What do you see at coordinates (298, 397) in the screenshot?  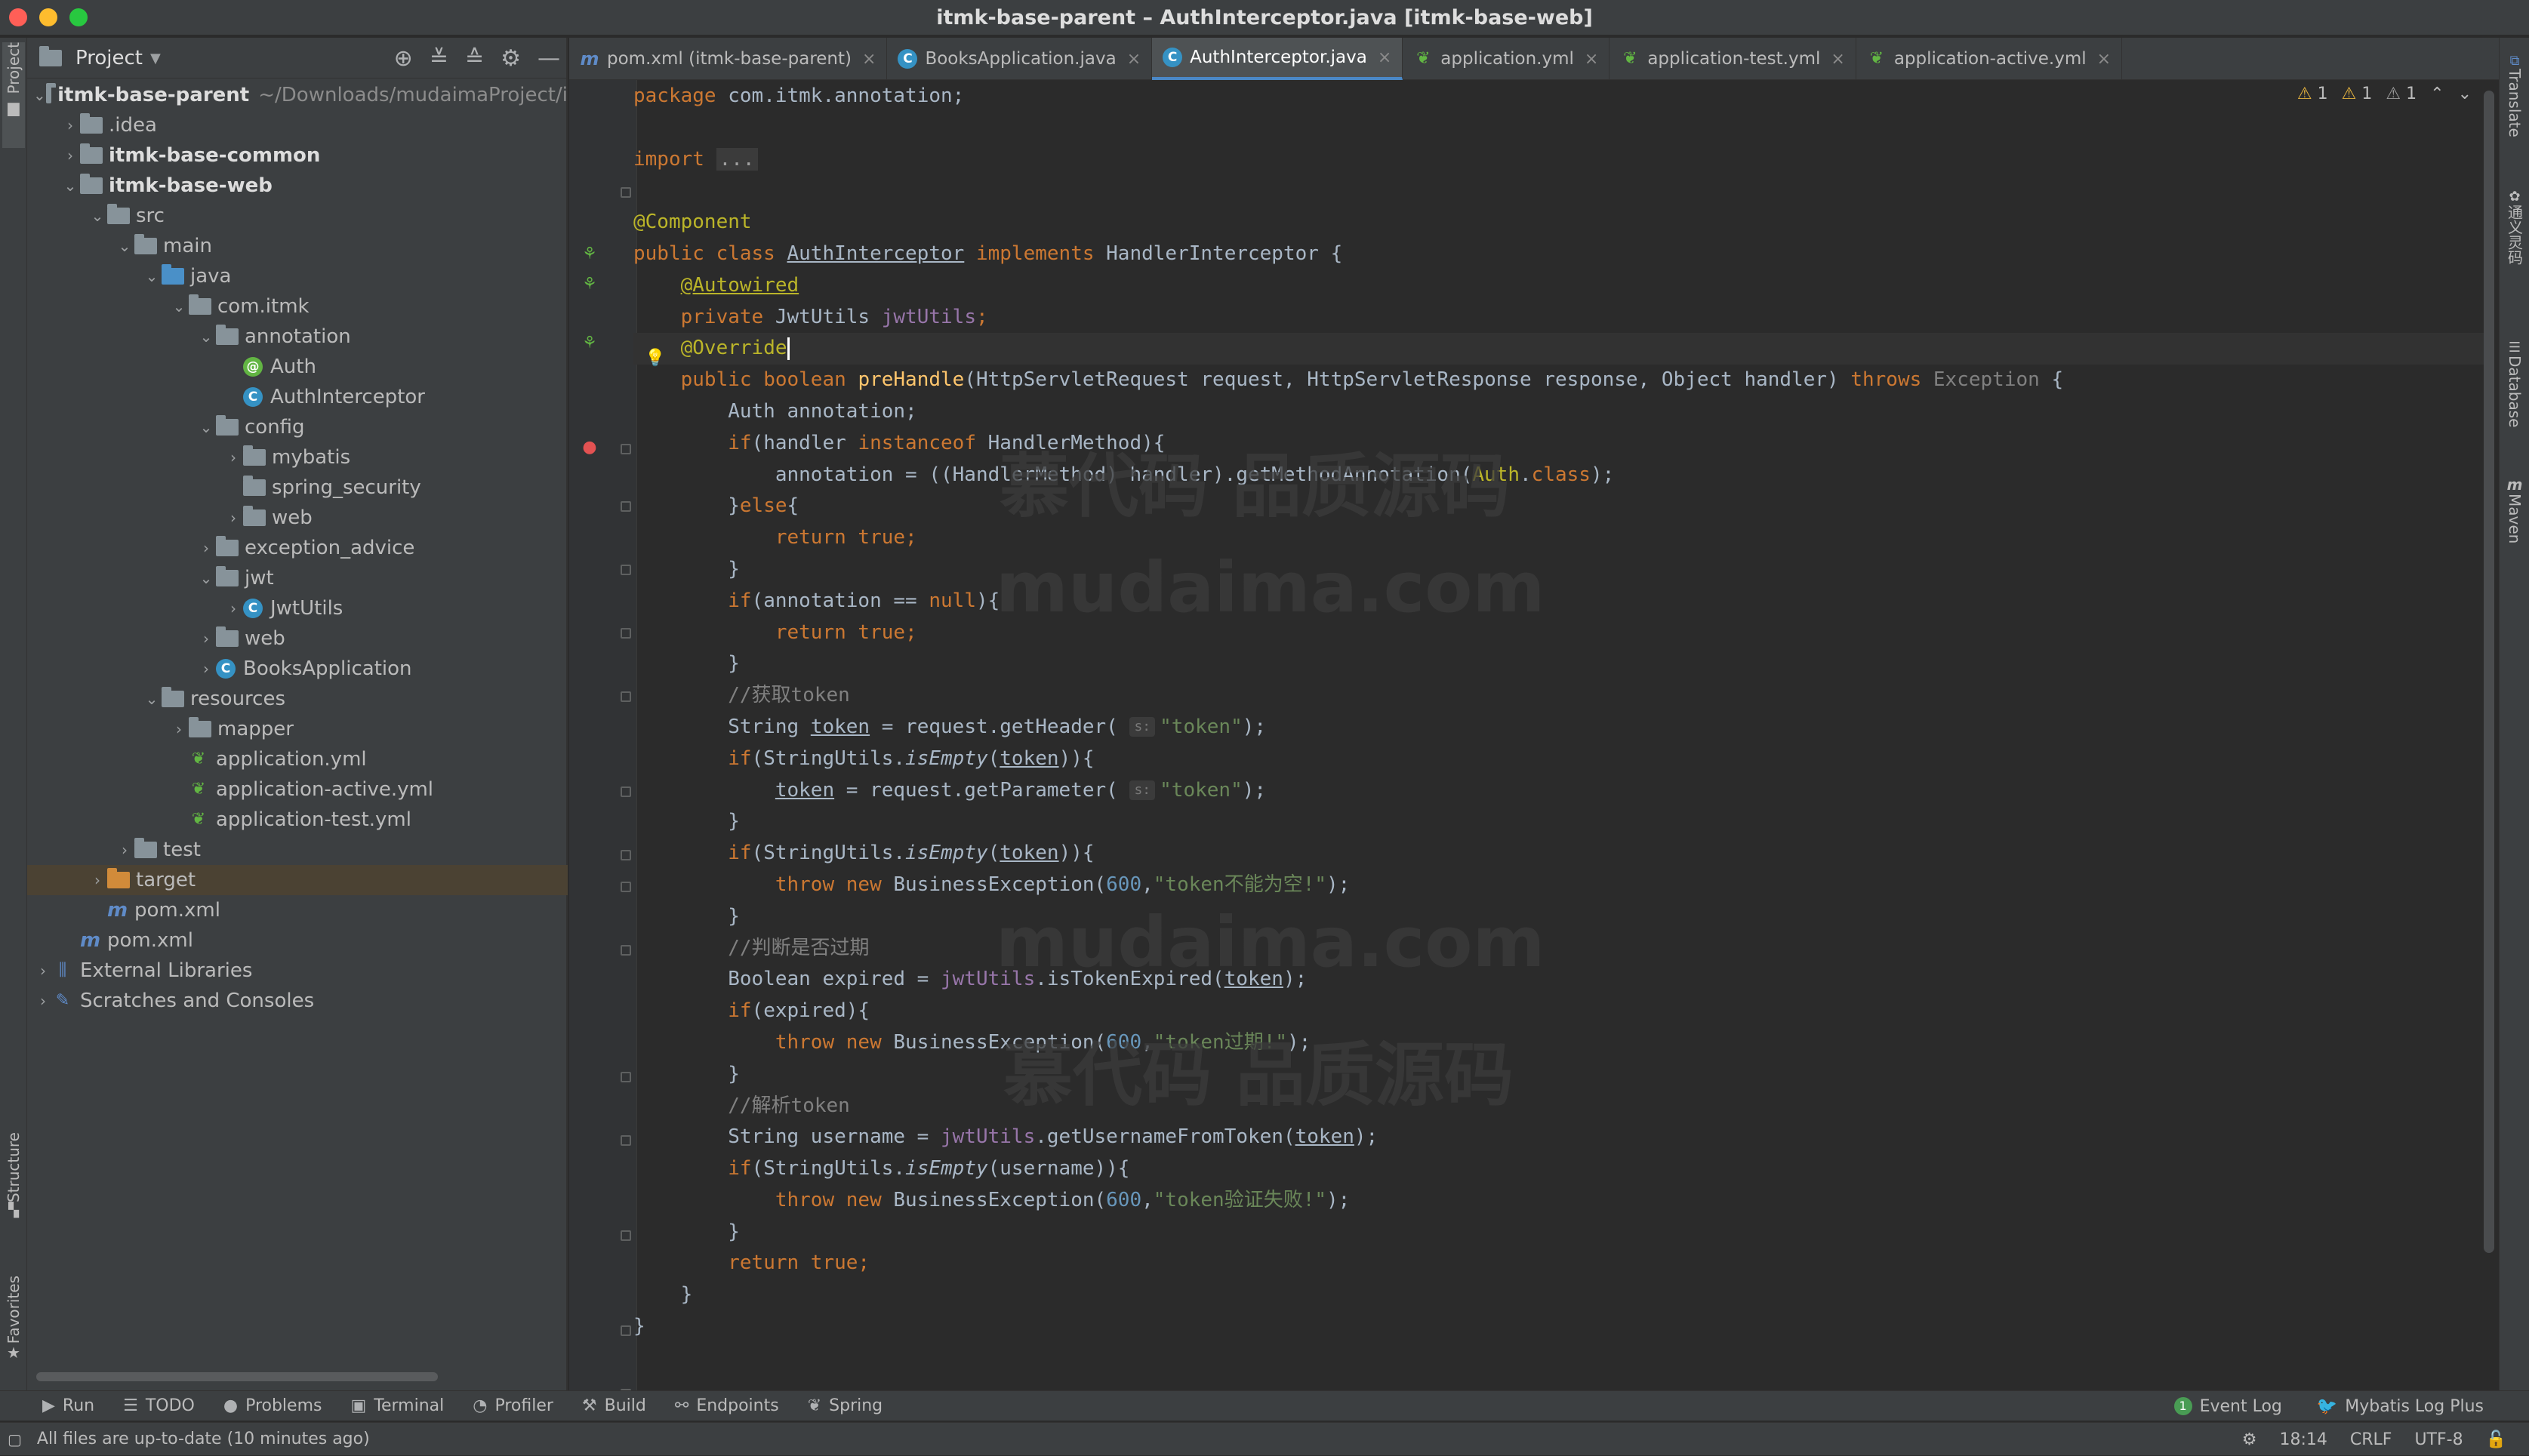 I see `tree-item: C AuthInterceptor` at bounding box center [298, 397].